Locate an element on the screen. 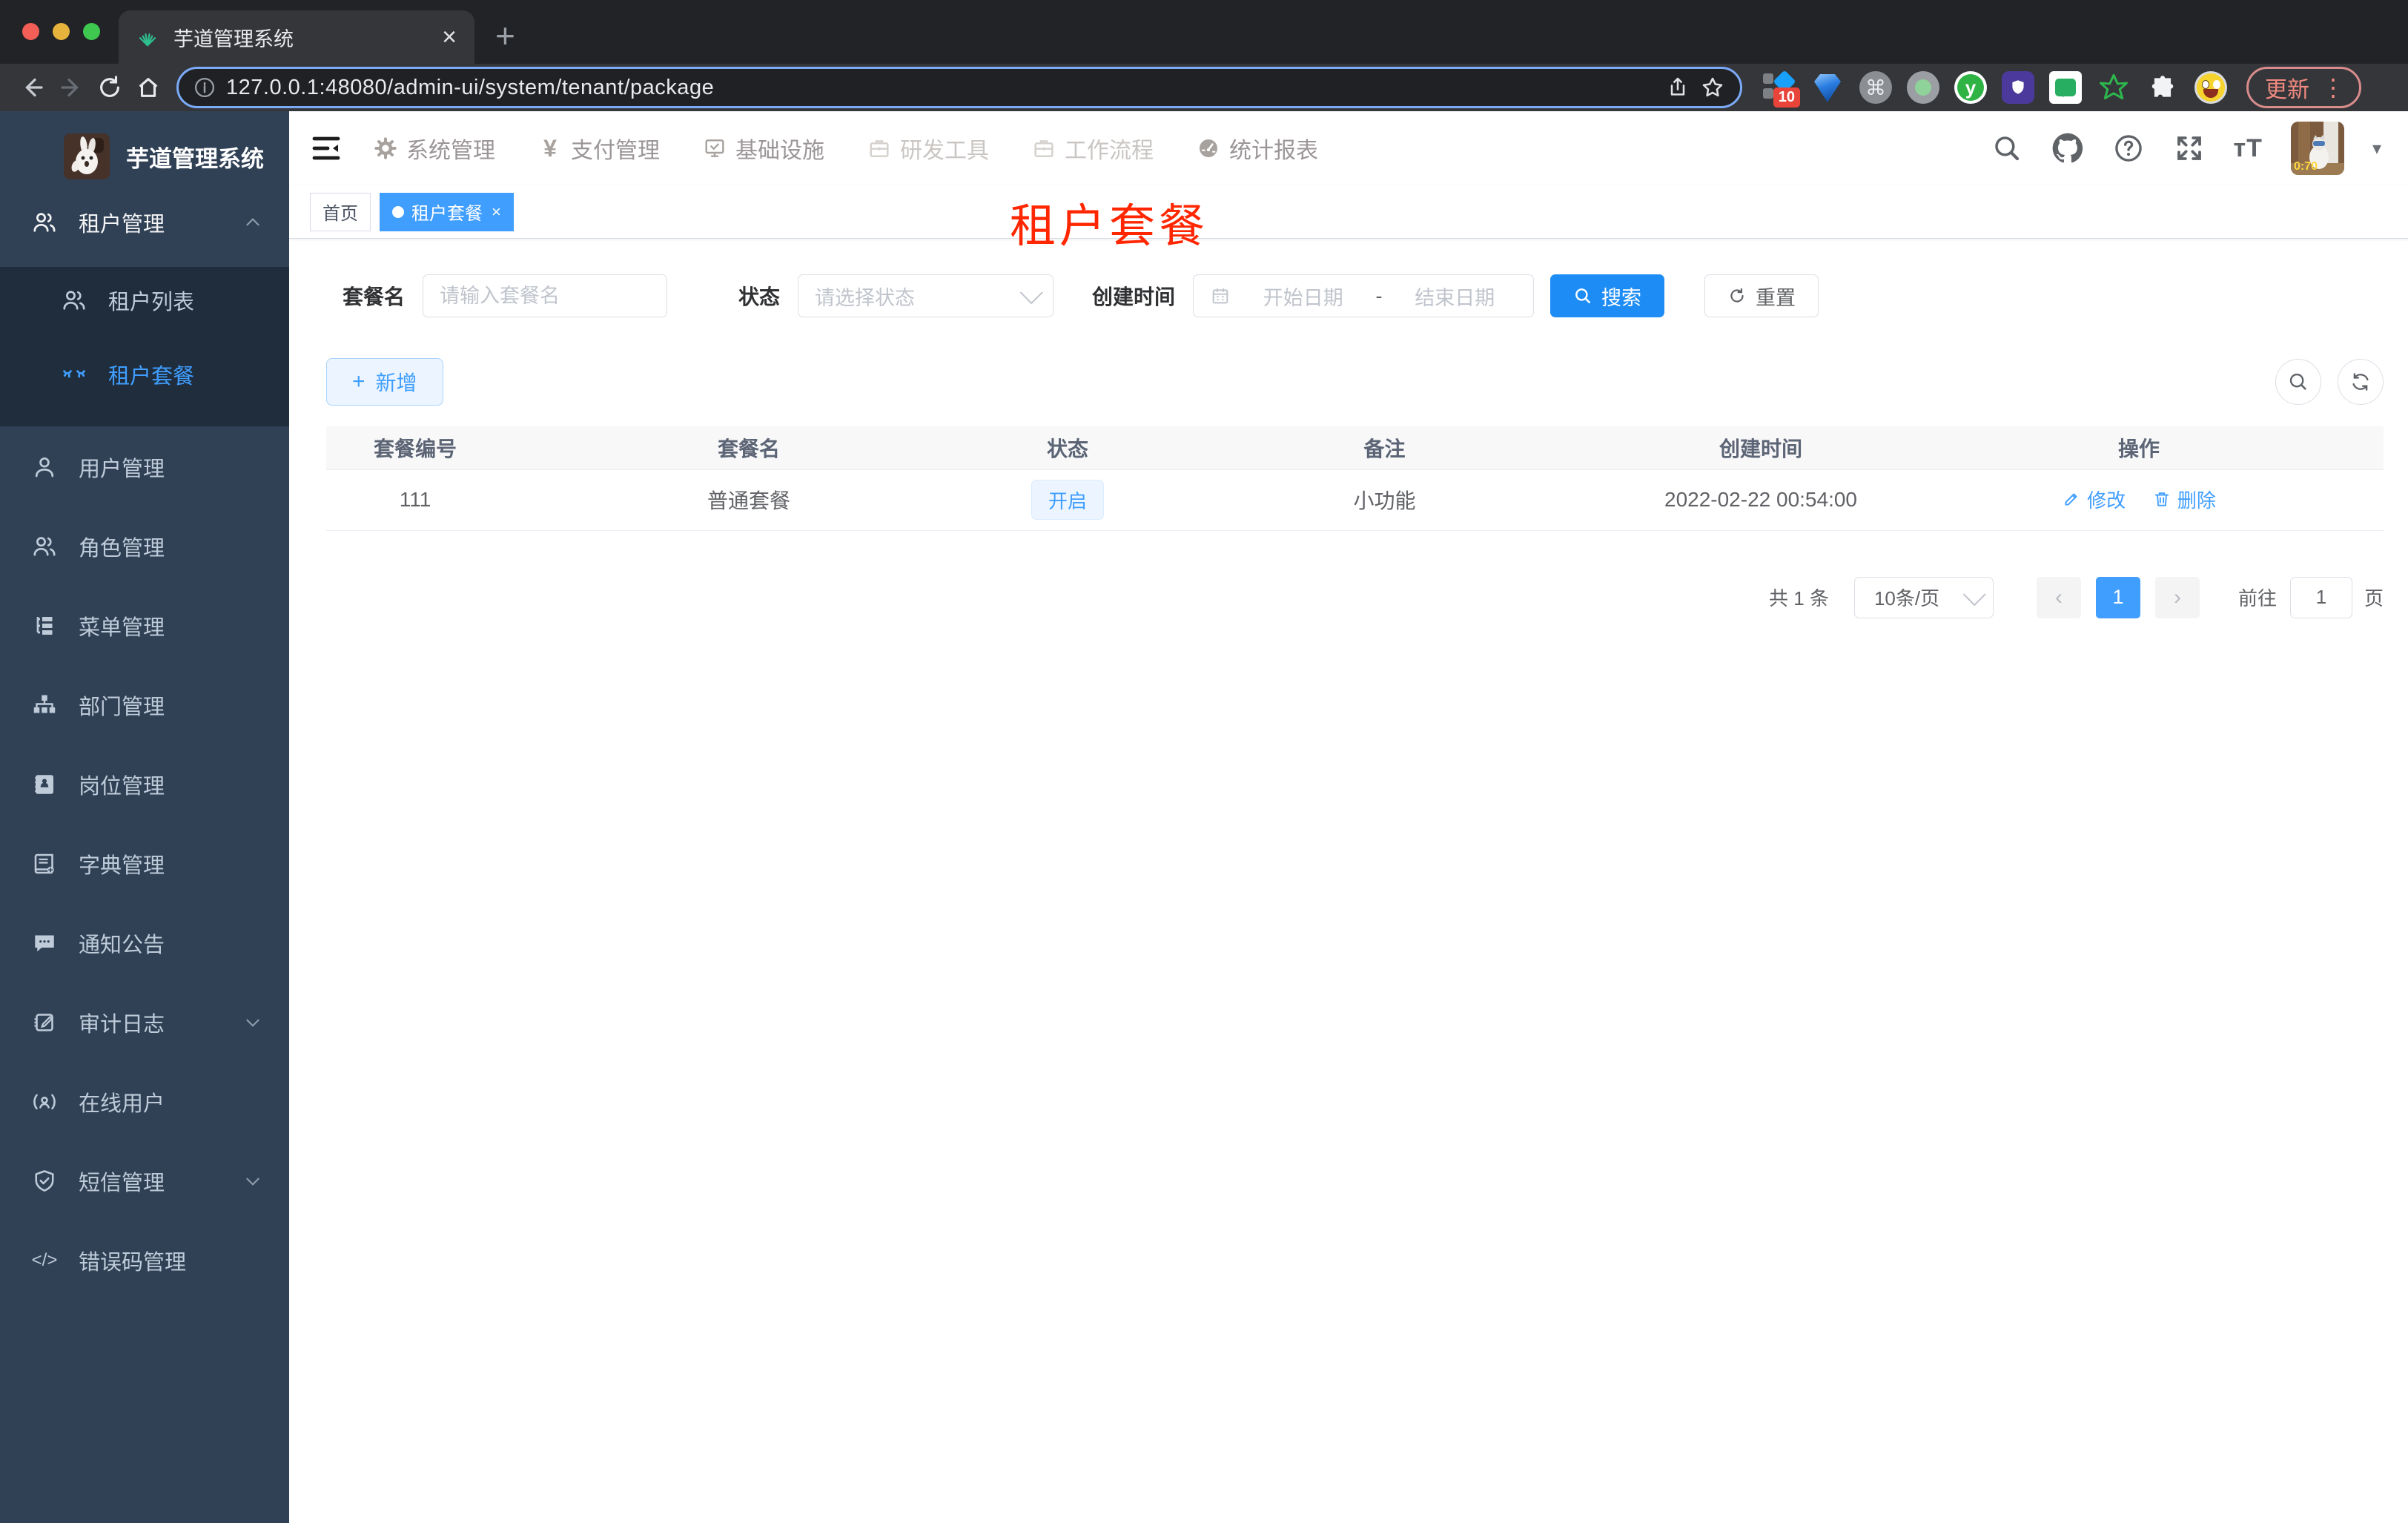 Image resolution: width=2408 pixels, height=1523 pixels. sidebar-item-dict-management: 字典管理 is located at coordinates (144, 864).